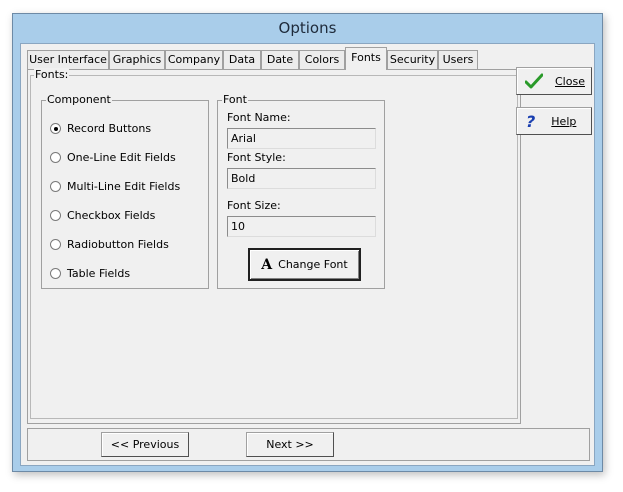 The image size is (623, 492). Describe the element at coordinates (301, 226) in the screenshot. I see `font-size-field: 10` at that location.